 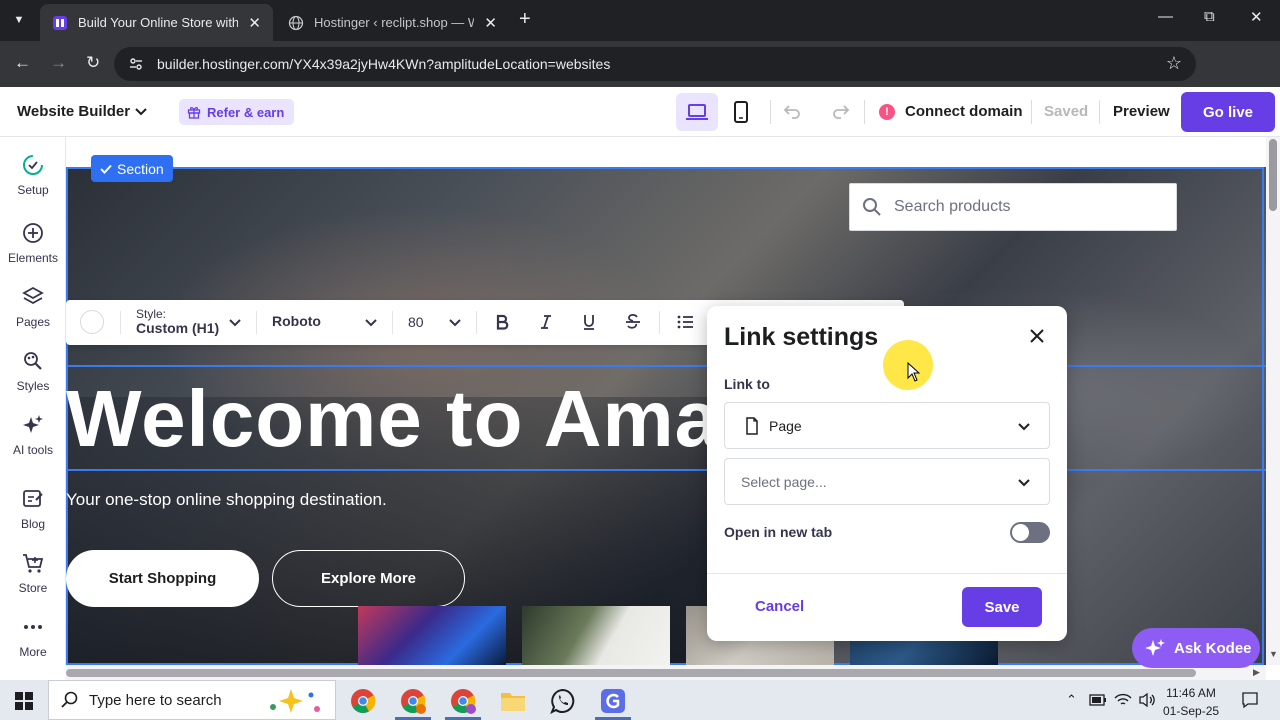 I want to click on site-info-icon, so click(x=136, y=64).